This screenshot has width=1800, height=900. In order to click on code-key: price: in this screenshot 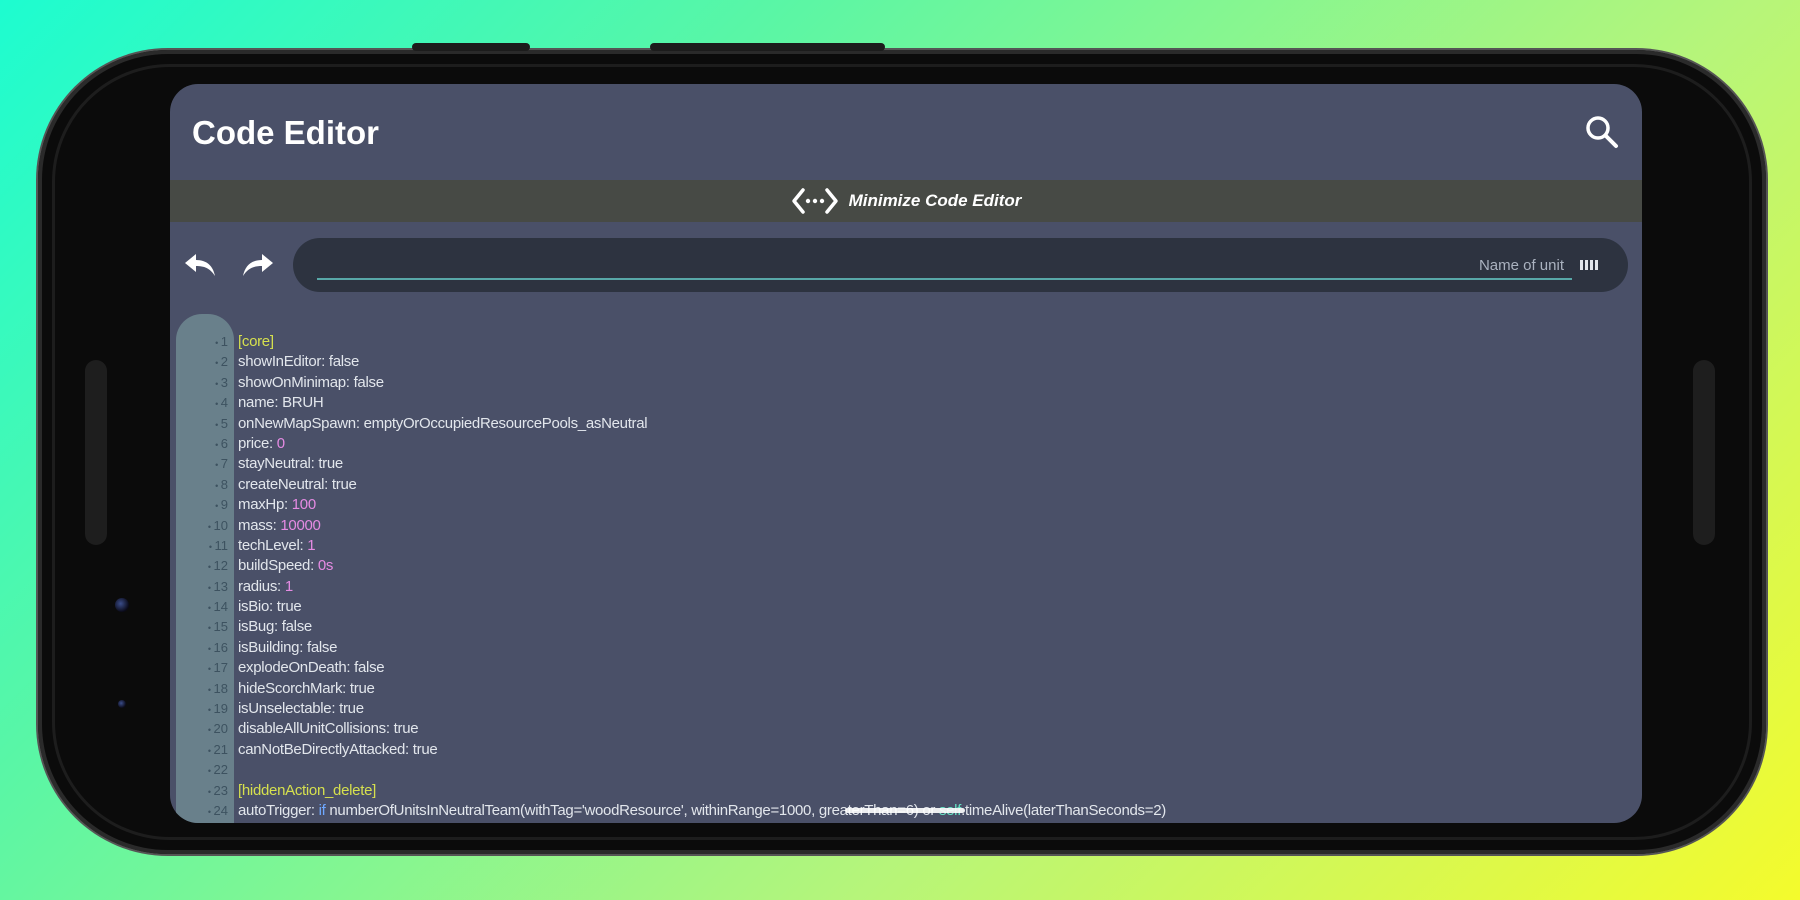, I will do `click(255, 443)`.